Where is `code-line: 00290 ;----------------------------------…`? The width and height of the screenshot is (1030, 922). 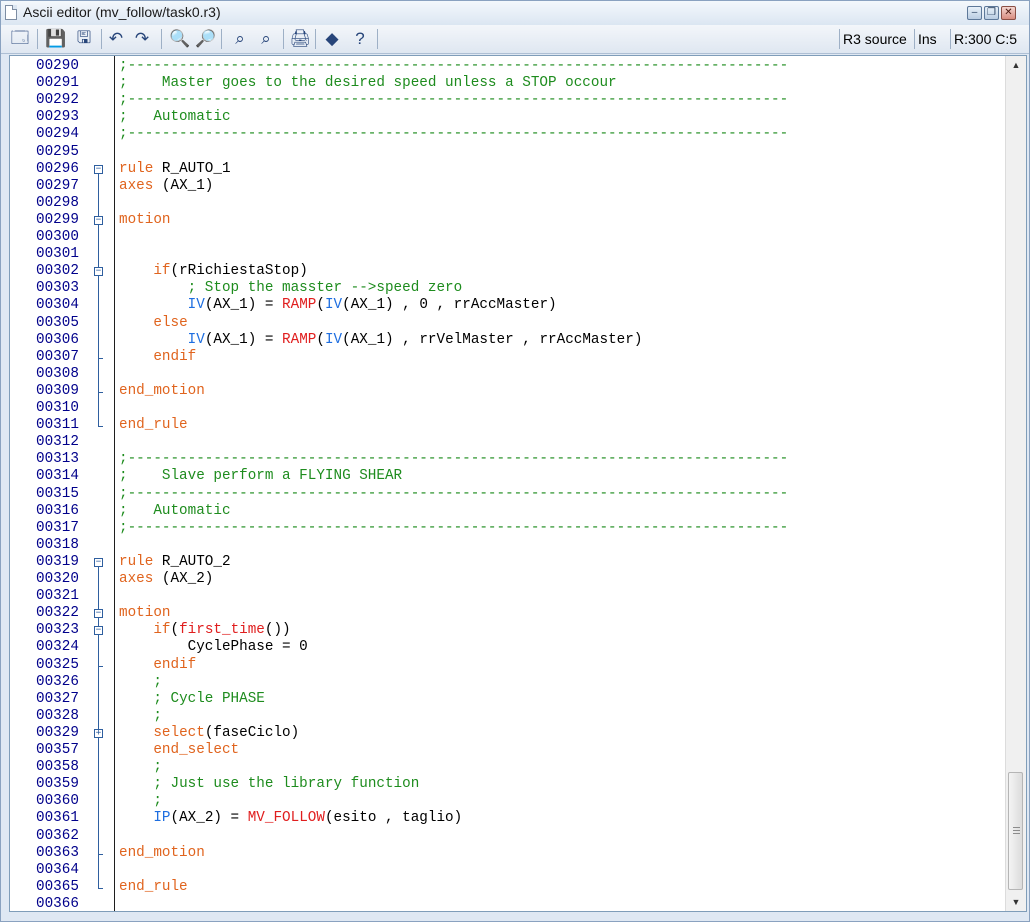 code-line: 00290 ;----------------------------------… is located at coordinates (505, 66).